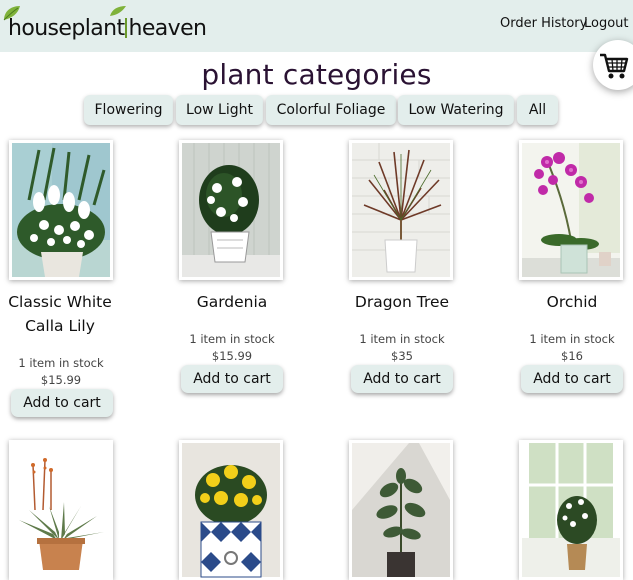 This screenshot has width=633, height=580. What do you see at coordinates (401, 510) in the screenshot?
I see `product-image-rubber-plant` at bounding box center [401, 510].